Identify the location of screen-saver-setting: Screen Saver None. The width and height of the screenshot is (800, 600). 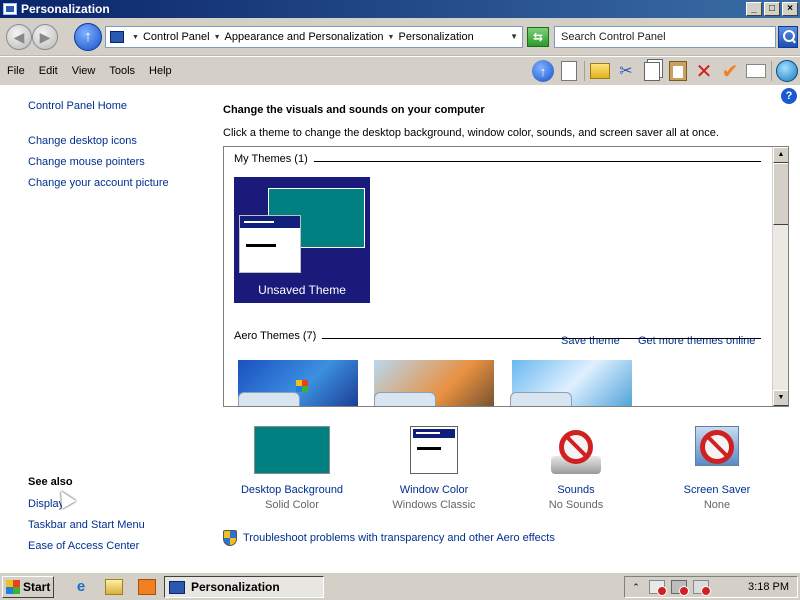
(717, 468).